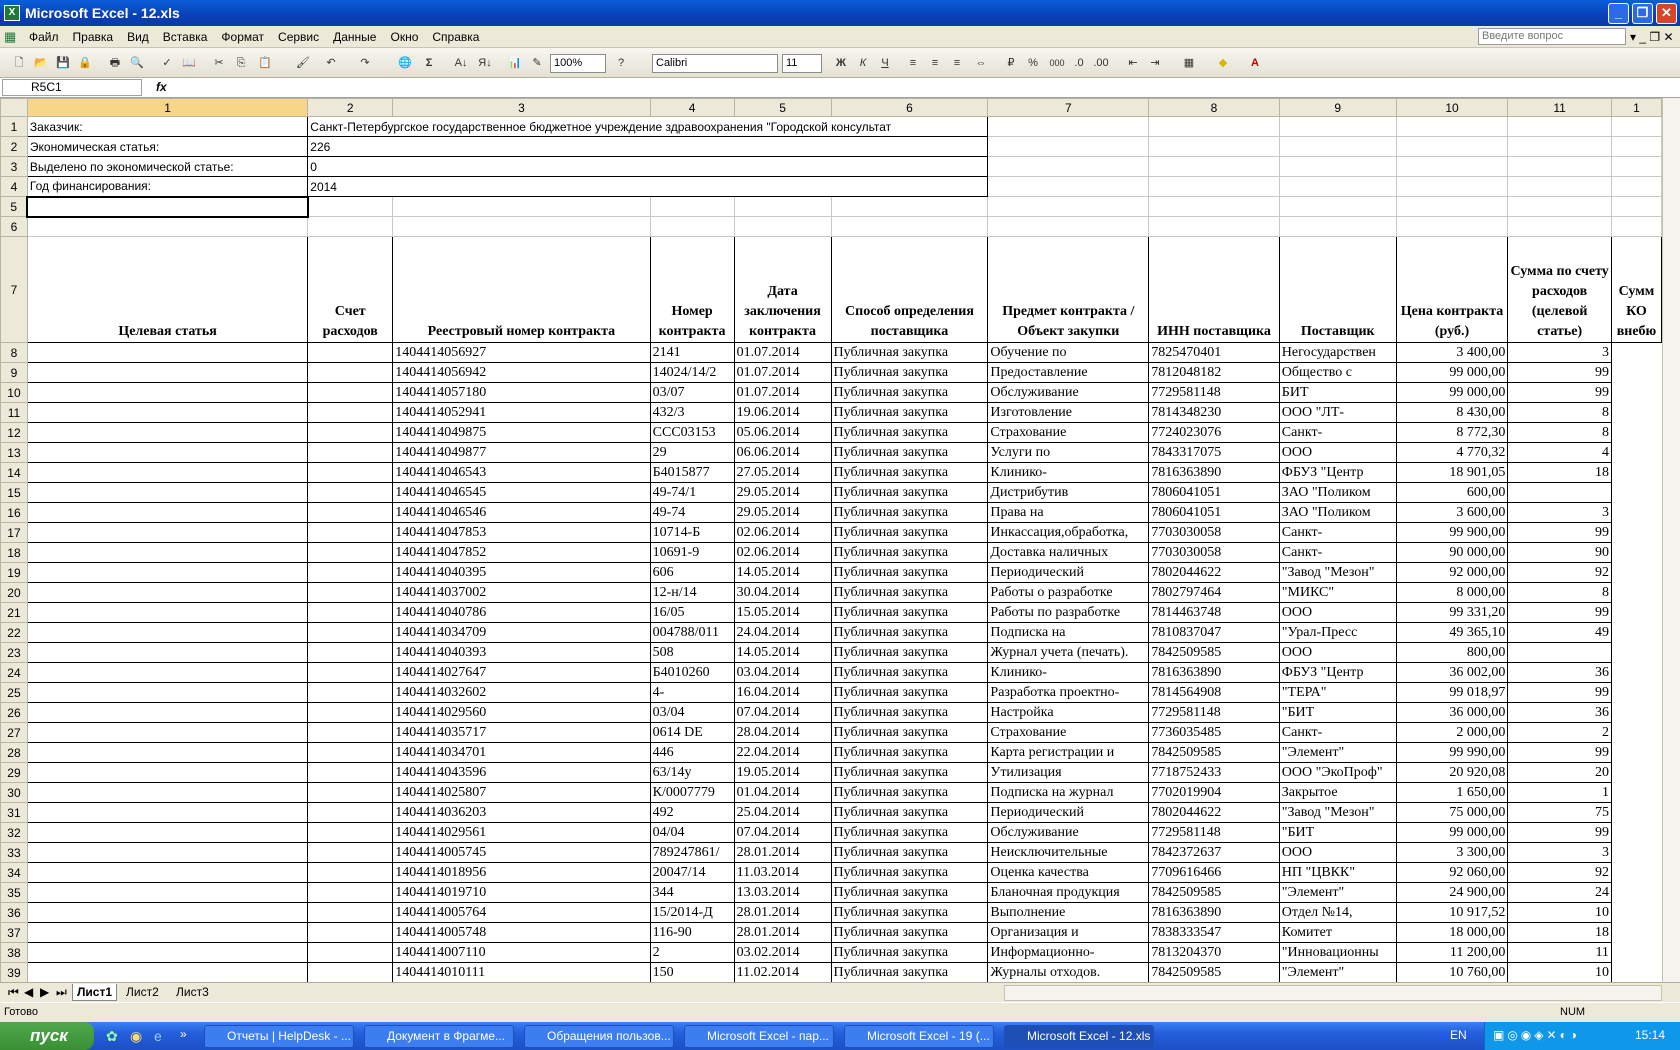 This screenshot has height=1050, width=1680. What do you see at coordinates (521, 492) in the screenshot?
I see `table-cell: 1404414046545` at bounding box center [521, 492].